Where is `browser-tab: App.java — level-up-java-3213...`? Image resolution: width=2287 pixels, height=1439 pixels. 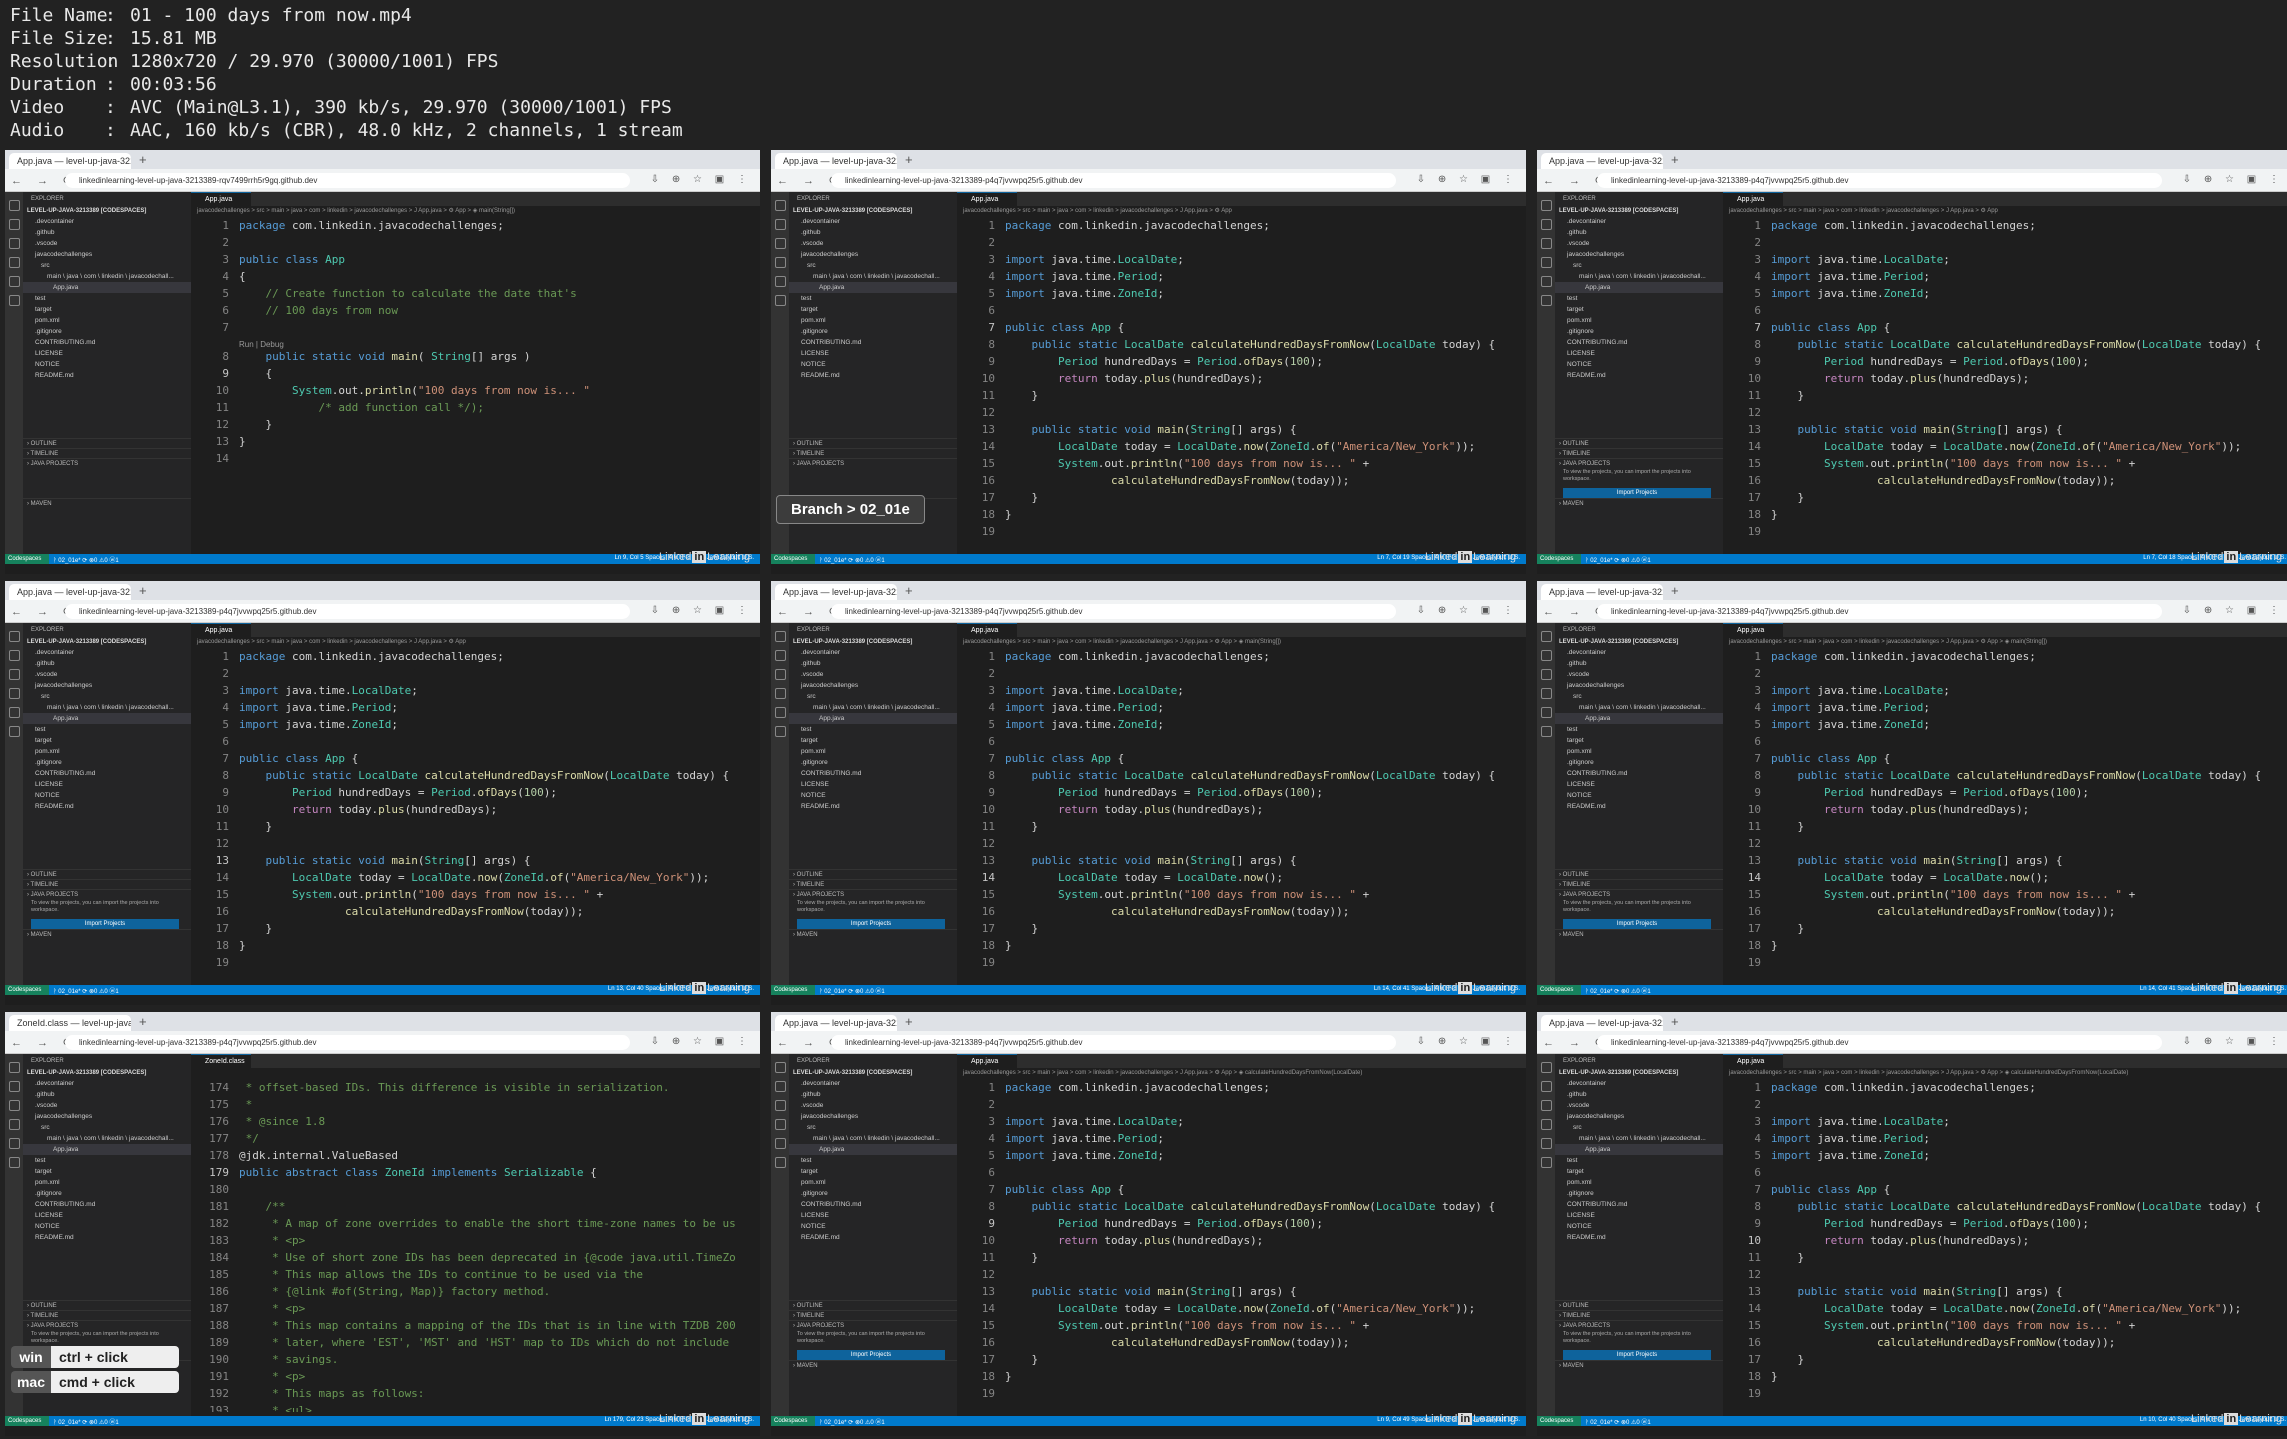
browser-tab: App.java — level-up-java-3213... is located at coordinates (836, 592).